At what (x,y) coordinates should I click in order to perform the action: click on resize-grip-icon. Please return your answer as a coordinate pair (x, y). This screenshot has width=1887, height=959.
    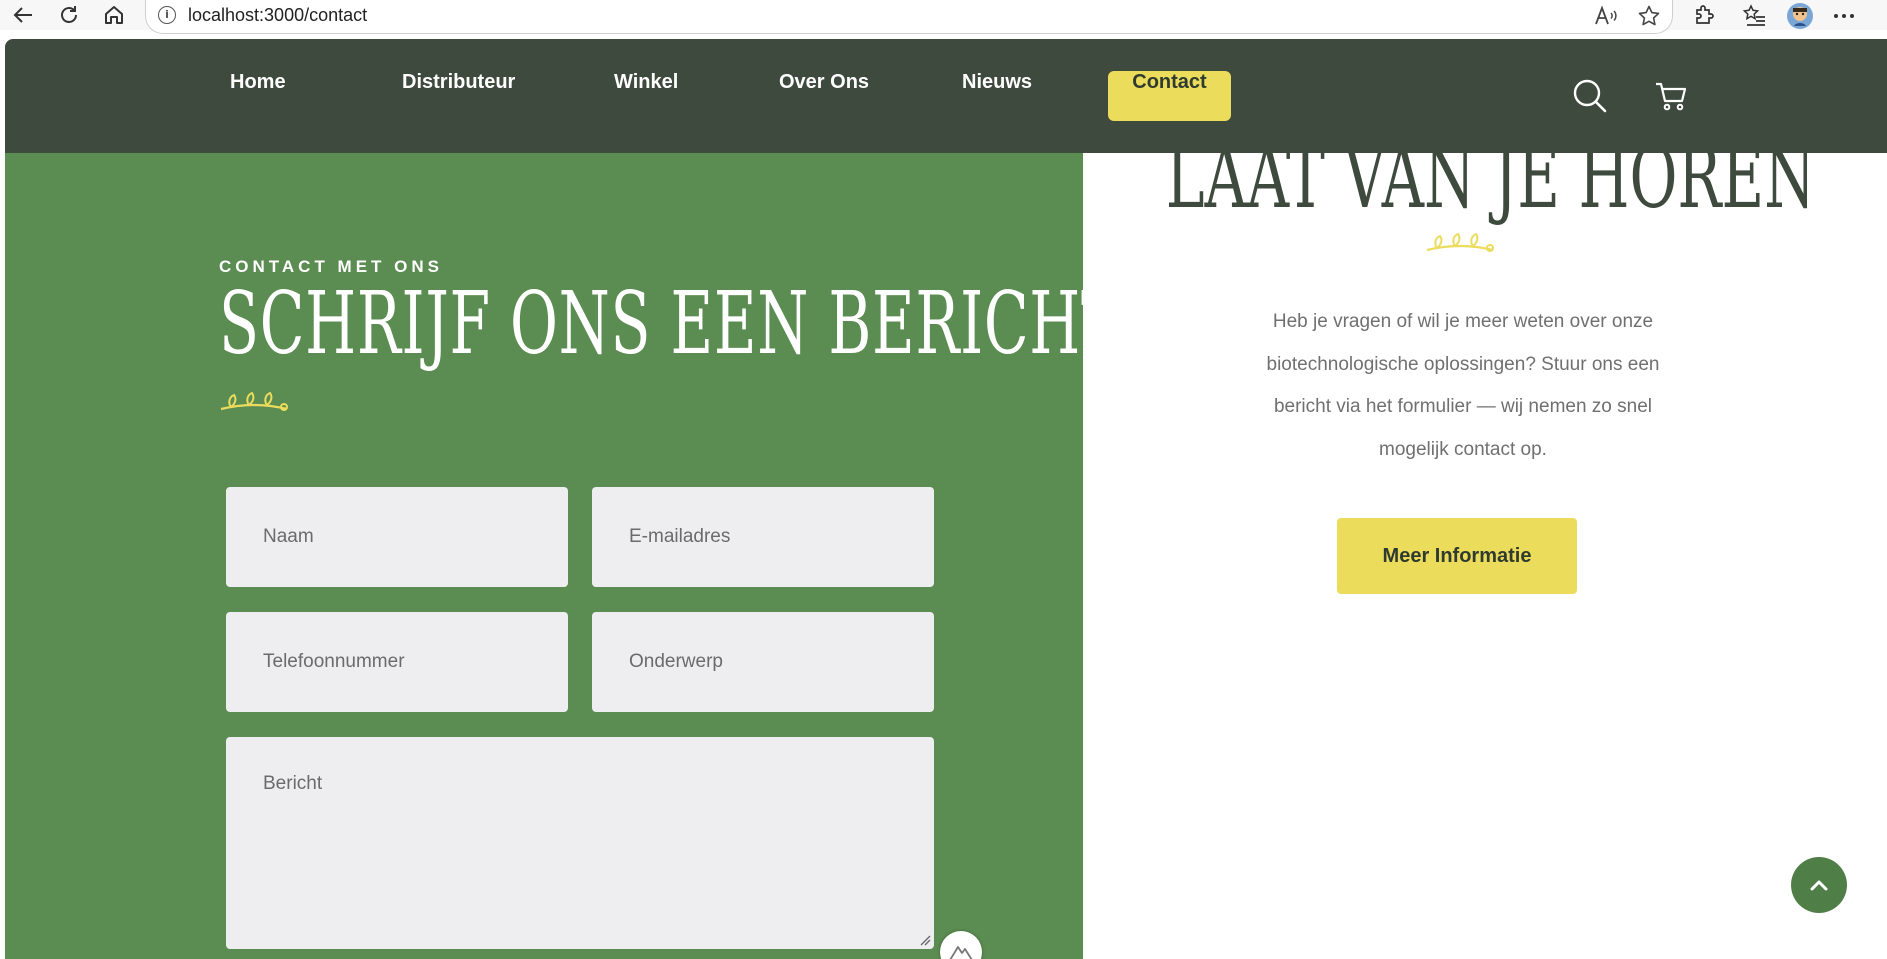
    Looking at the image, I should click on (925, 940).